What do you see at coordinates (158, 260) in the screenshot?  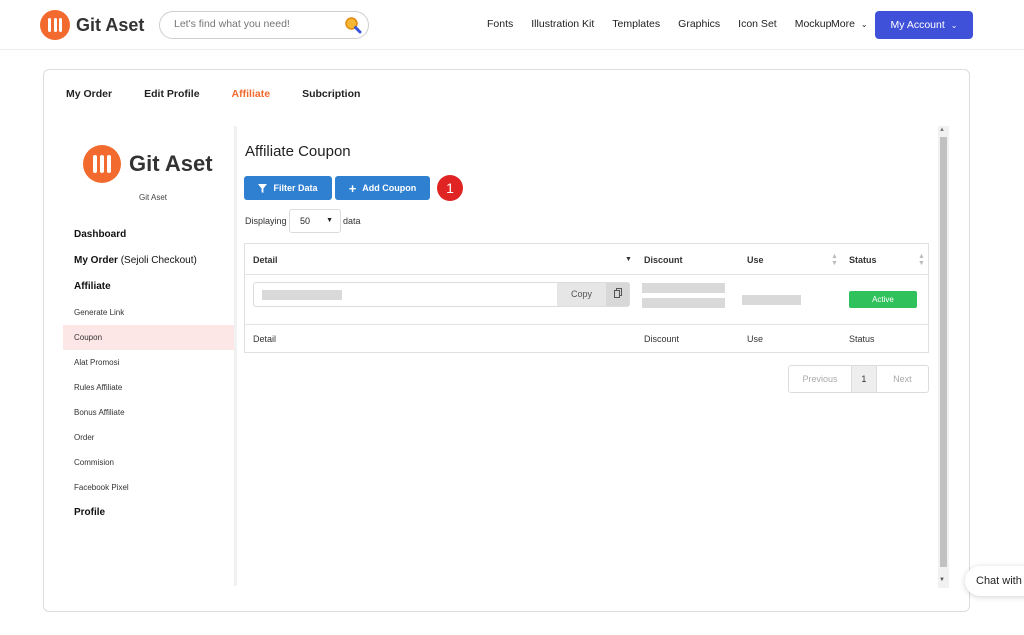 I see `sidebar-item-my-order-suffix: (Sejoli Checkout)` at bounding box center [158, 260].